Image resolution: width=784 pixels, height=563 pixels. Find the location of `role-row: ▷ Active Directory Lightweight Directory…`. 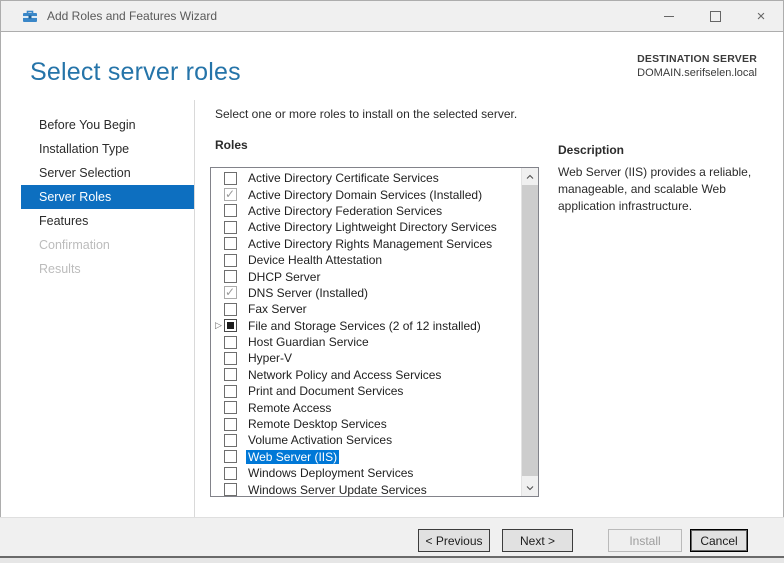

role-row: ▷ Active Directory Lightweight Directory… is located at coordinates (366, 227).